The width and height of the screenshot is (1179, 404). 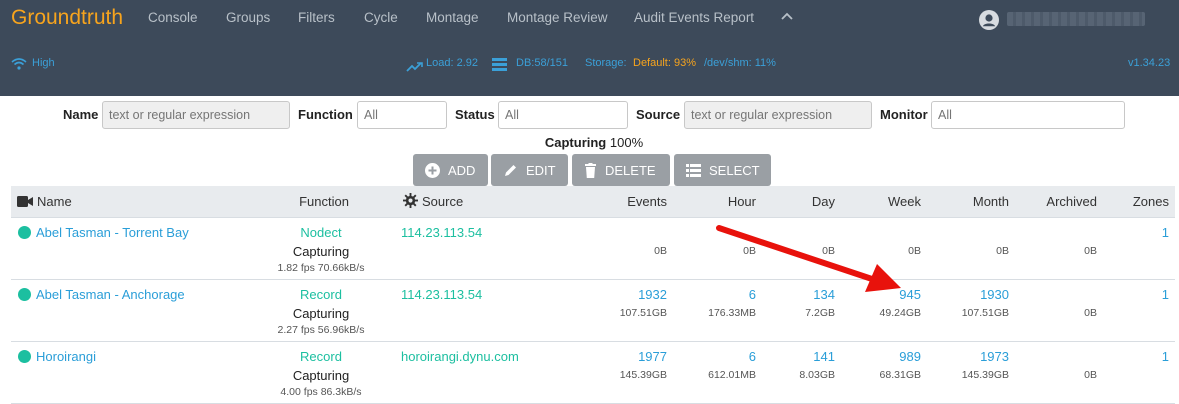 What do you see at coordinates (1059, 248) in the screenshot?
I see `archived-cell: ​0B` at bounding box center [1059, 248].